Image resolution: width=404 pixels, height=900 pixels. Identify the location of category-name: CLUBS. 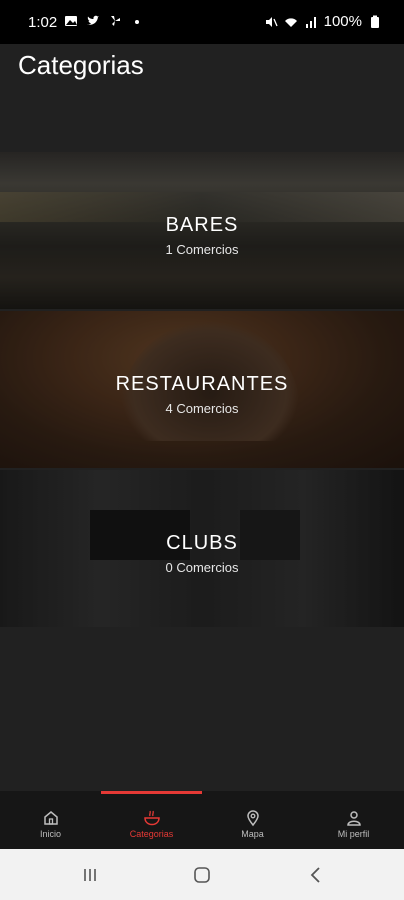
(202, 543).